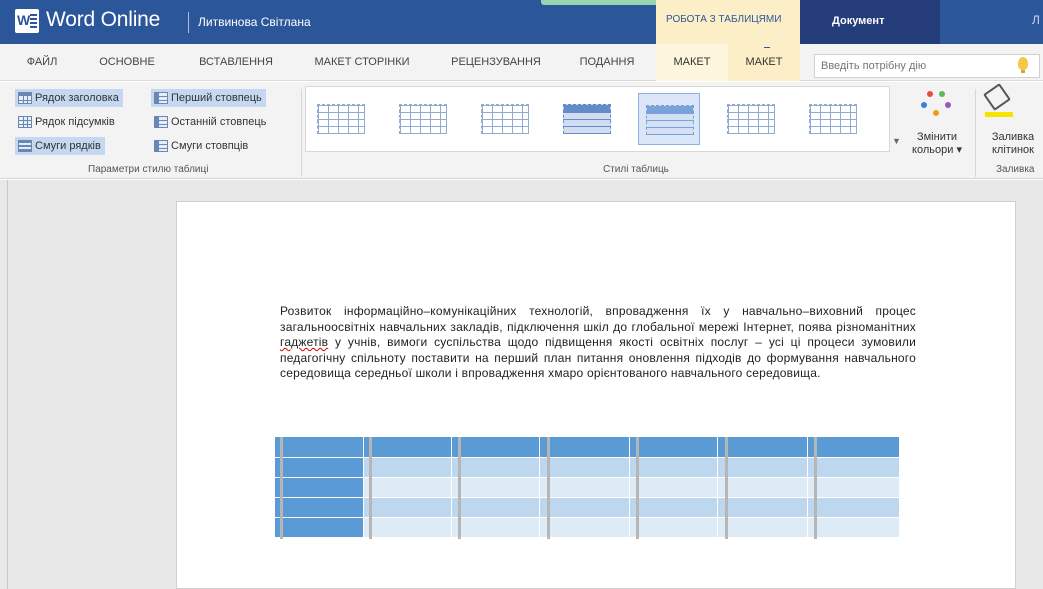  Describe the element at coordinates (607, 62) in the screenshot. I see `tab-view: ПОДАННЯ` at that location.